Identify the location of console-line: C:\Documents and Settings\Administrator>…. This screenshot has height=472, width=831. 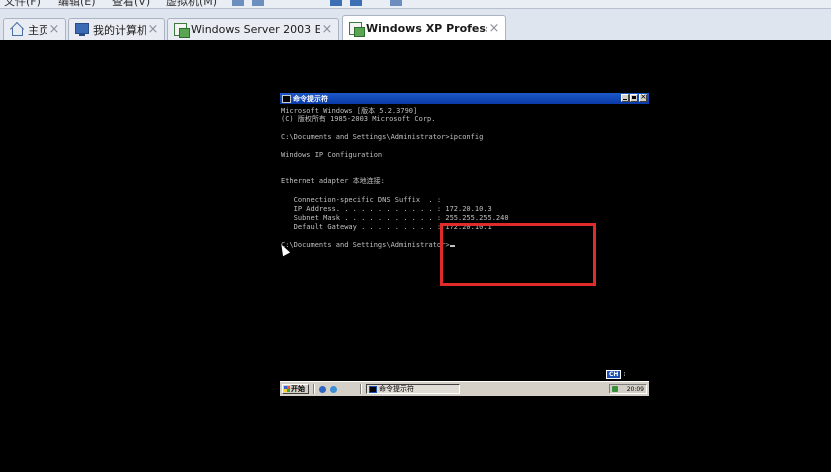
(382, 137).